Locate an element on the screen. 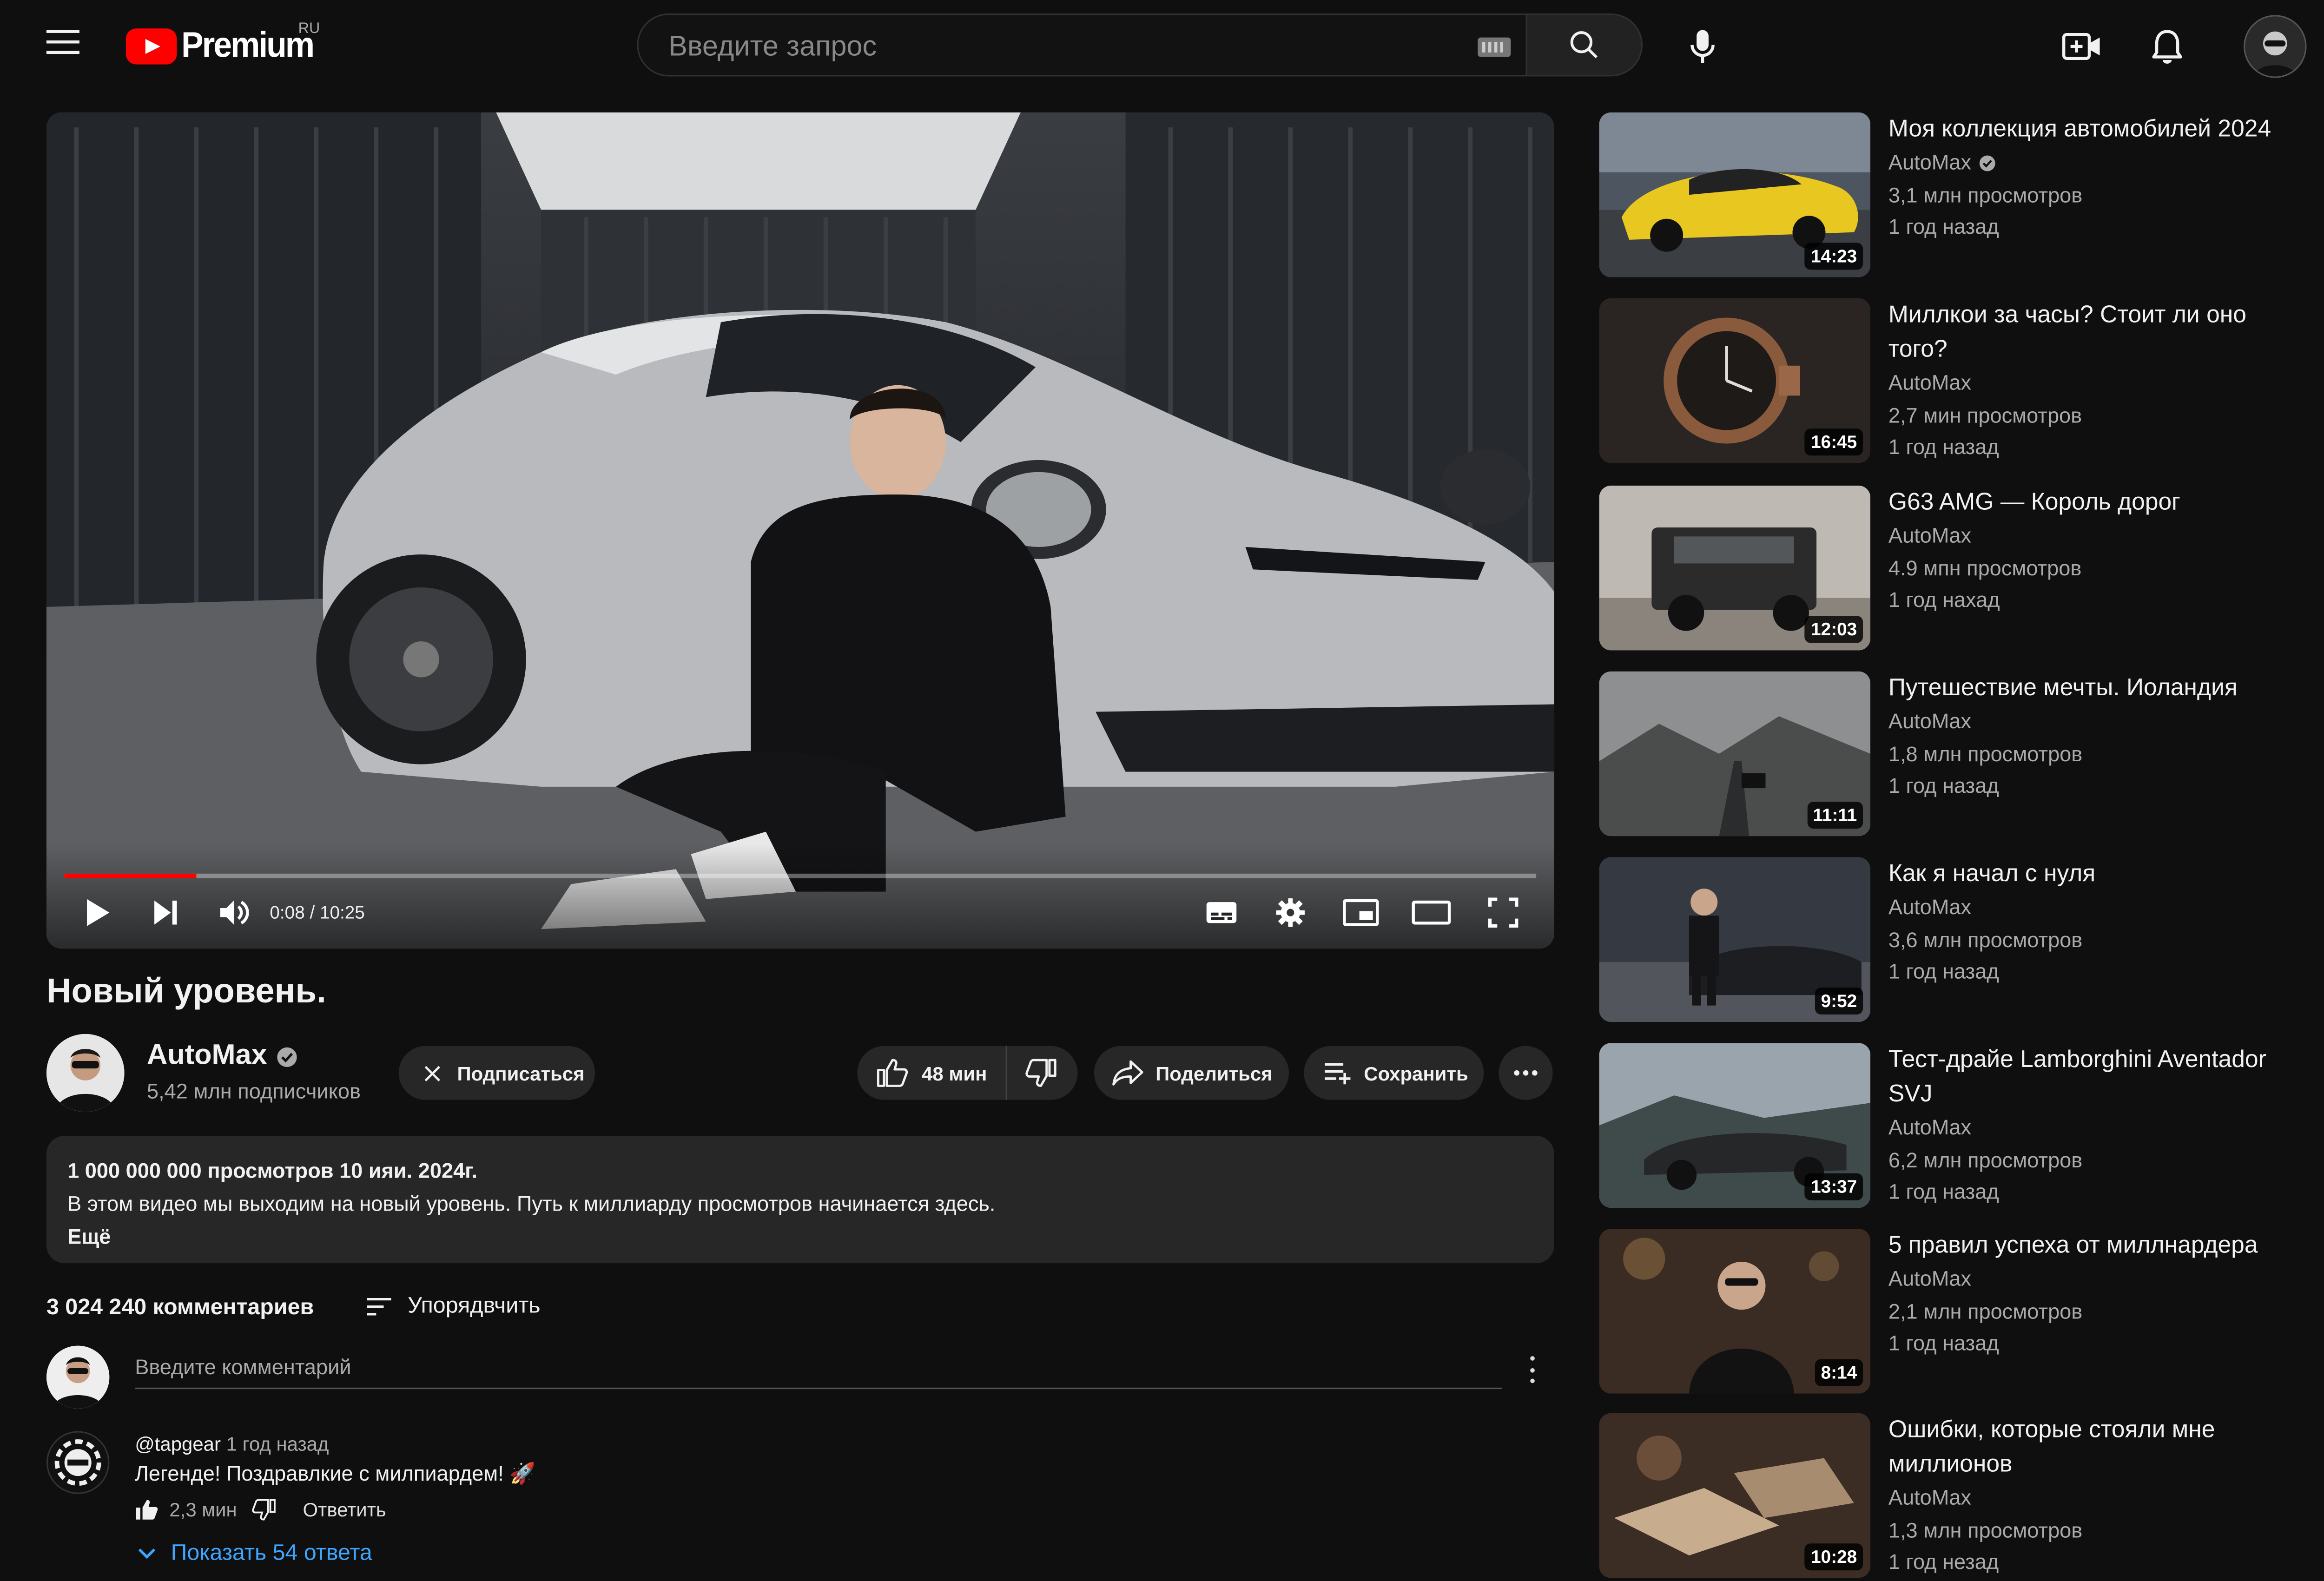 Image resolution: width=2324 pixels, height=1581 pixels. subscribe-button: Подписаться is located at coordinates (496, 1073).